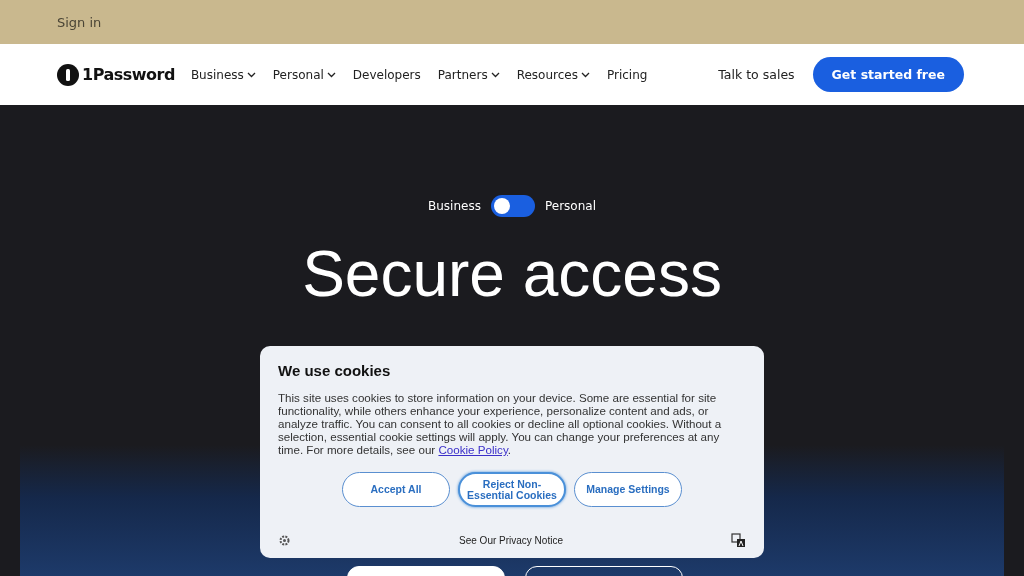 Image resolution: width=1024 pixels, height=576 pixels. Describe the element at coordinates (511, 540) in the screenshot. I see `privacy-notice-link: See Our Privacy Notice` at that location.